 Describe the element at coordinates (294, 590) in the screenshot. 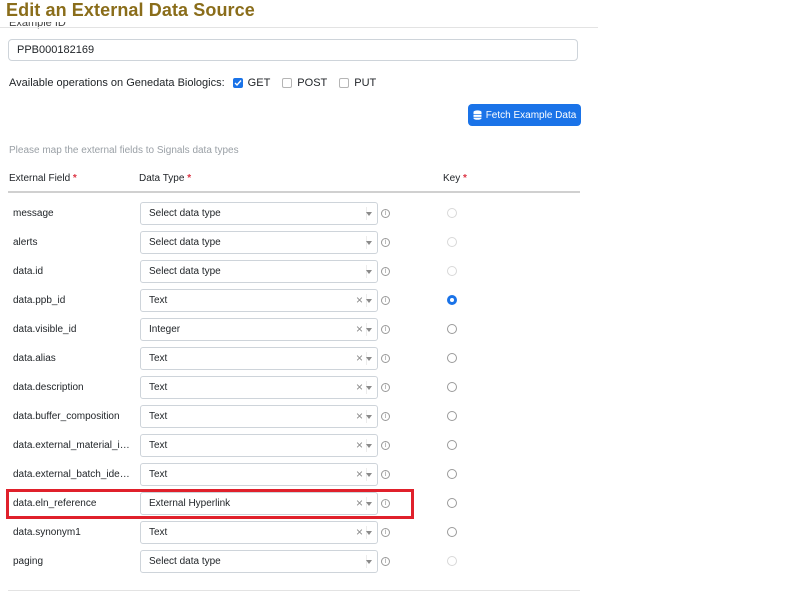

I see `footer-divider` at that location.